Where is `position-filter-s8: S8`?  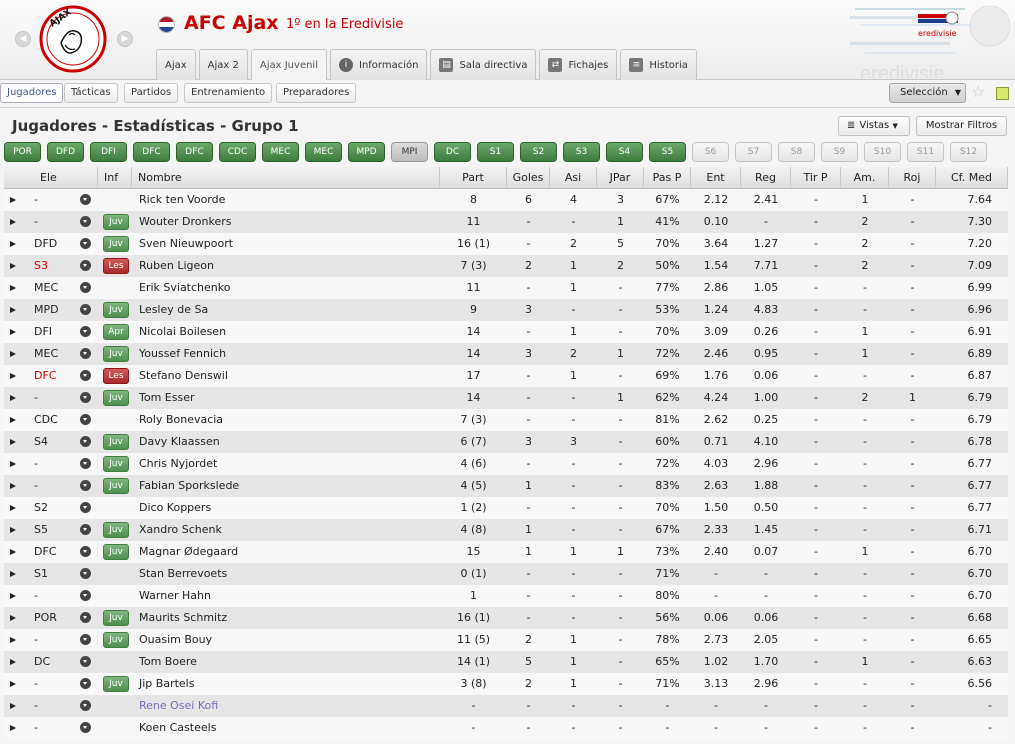 position-filter-s8: S8 is located at coordinates (796, 152).